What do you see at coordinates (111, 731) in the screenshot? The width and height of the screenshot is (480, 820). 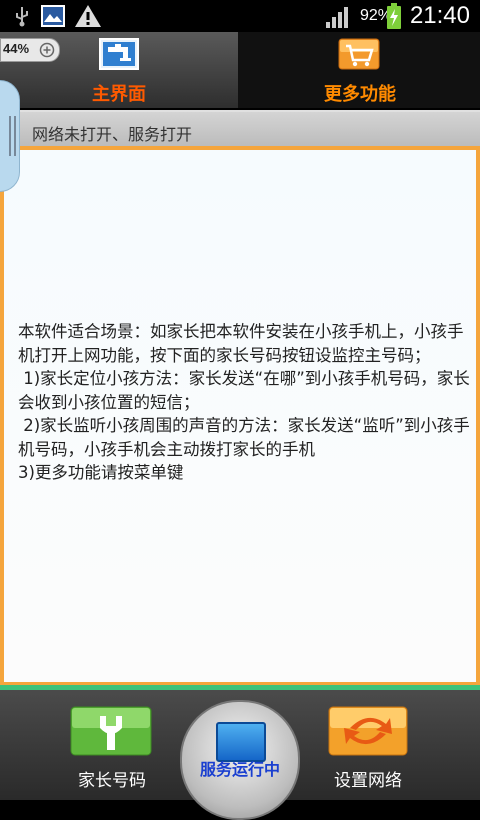 I see `wrench-icon` at bounding box center [111, 731].